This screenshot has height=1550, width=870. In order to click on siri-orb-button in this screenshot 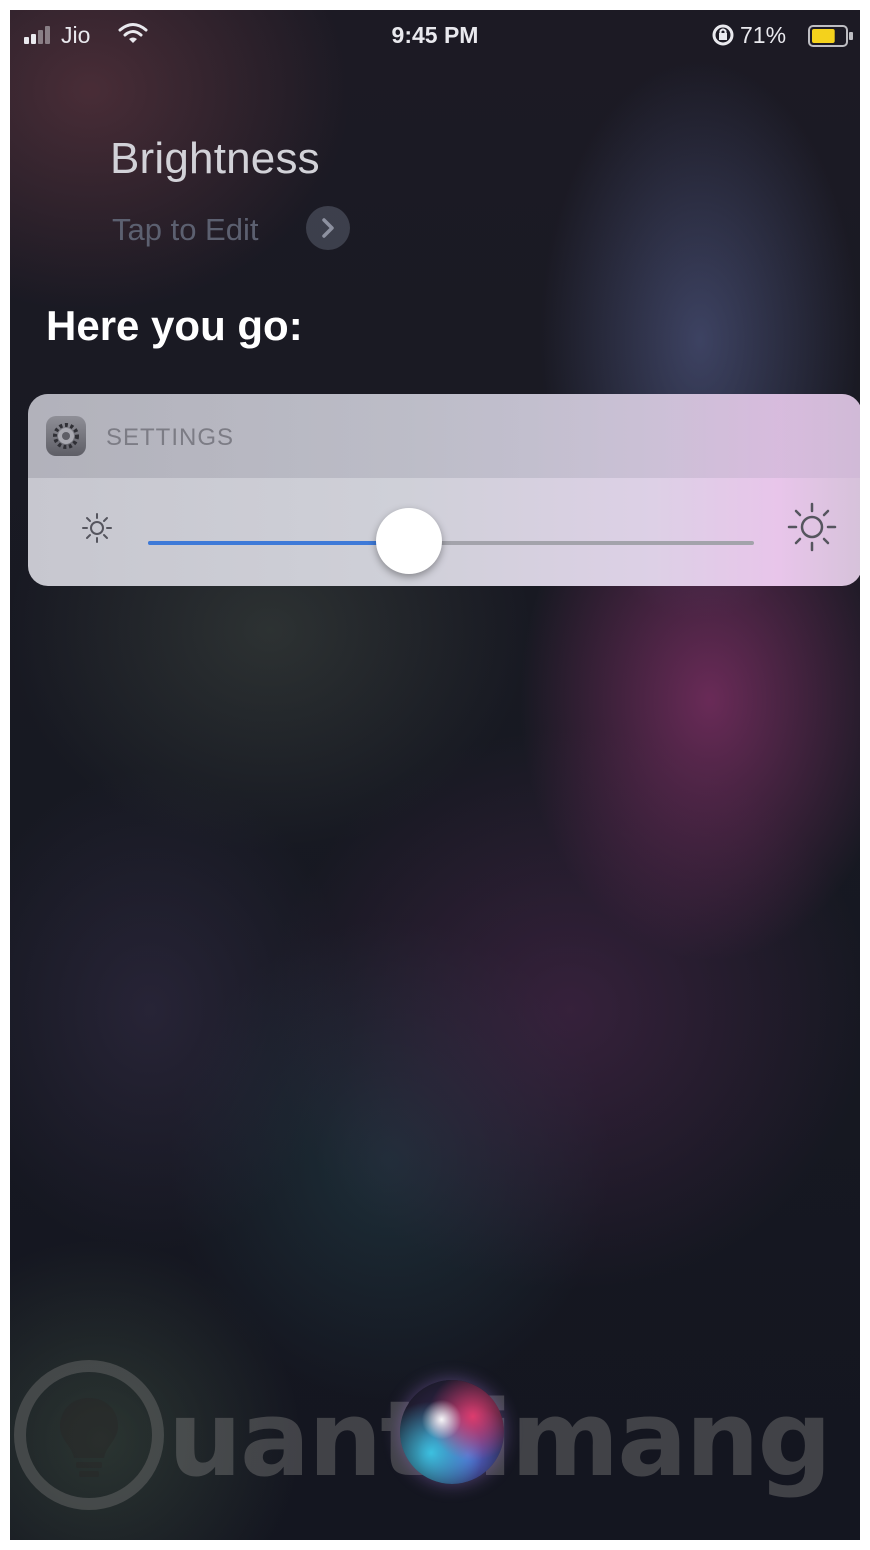, I will do `click(452, 1432)`.